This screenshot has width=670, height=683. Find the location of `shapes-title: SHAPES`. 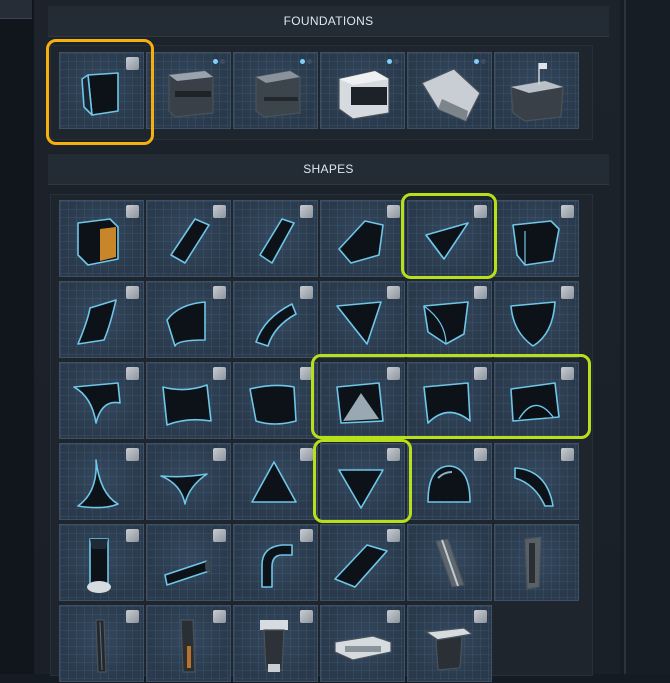

shapes-title: SHAPES is located at coordinates (328, 169).